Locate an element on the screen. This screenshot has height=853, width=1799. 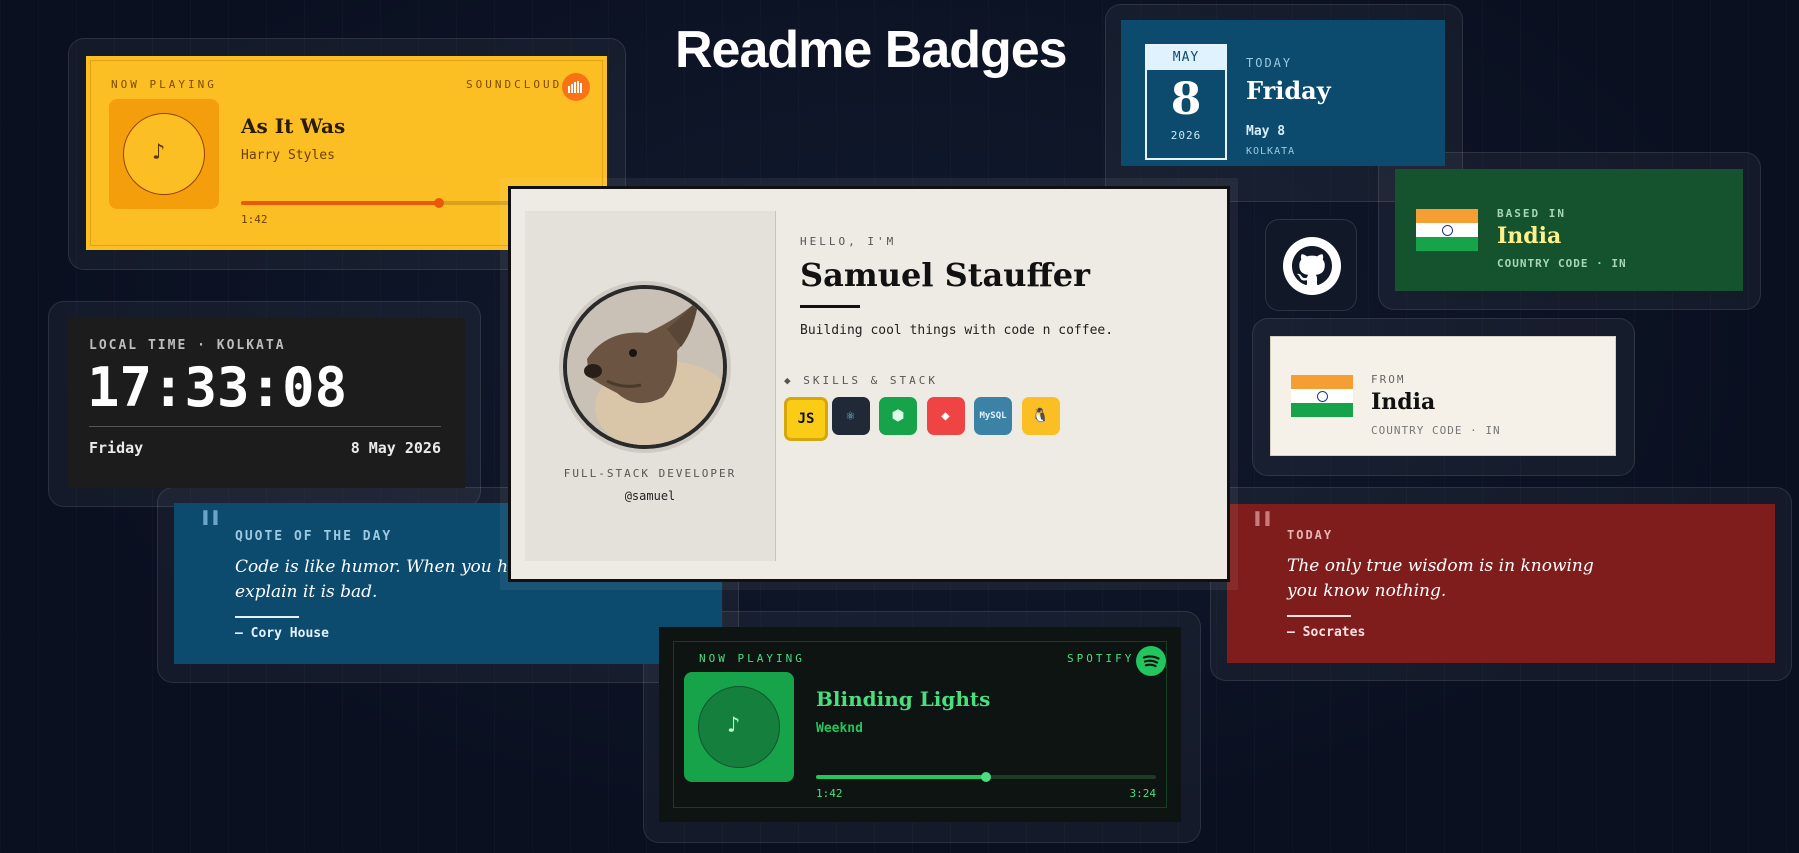
greeting: HELLO, I'M is located at coordinates (848, 241).